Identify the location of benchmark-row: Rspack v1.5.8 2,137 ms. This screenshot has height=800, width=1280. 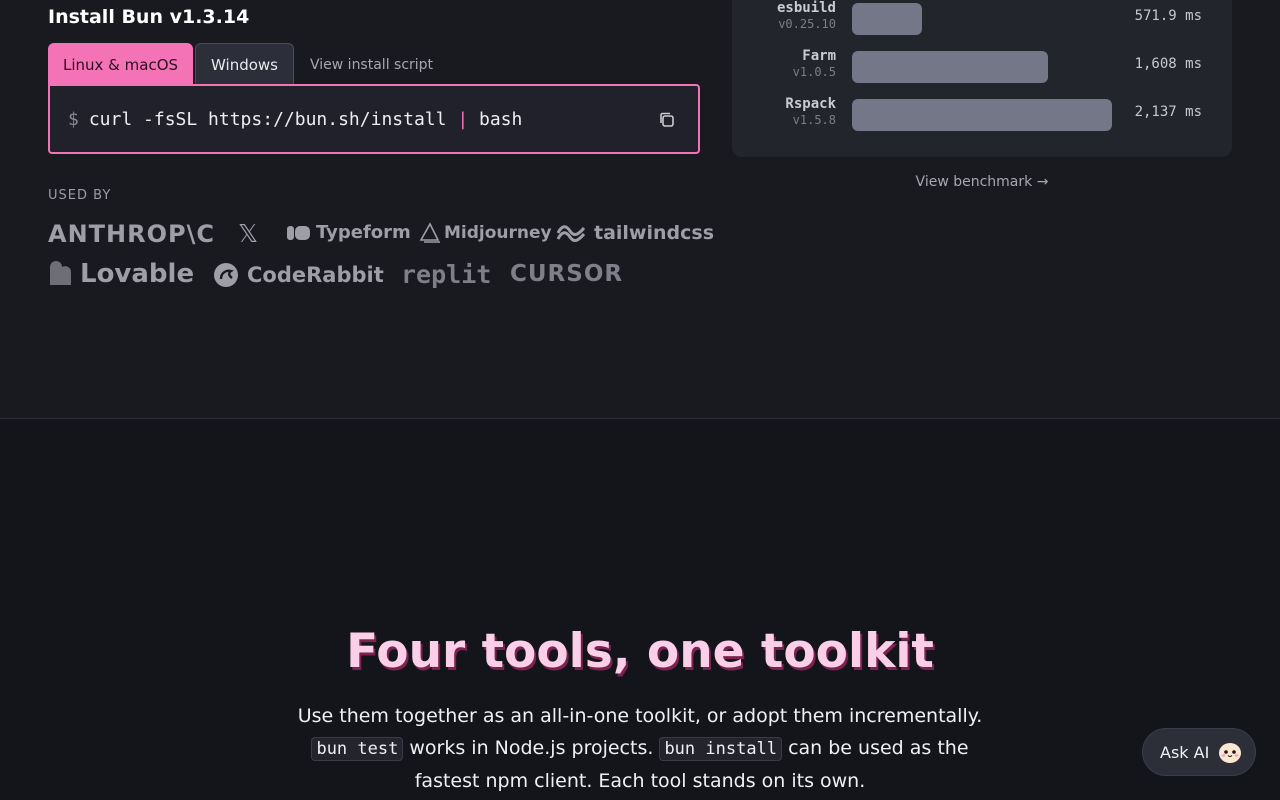
(982, 116).